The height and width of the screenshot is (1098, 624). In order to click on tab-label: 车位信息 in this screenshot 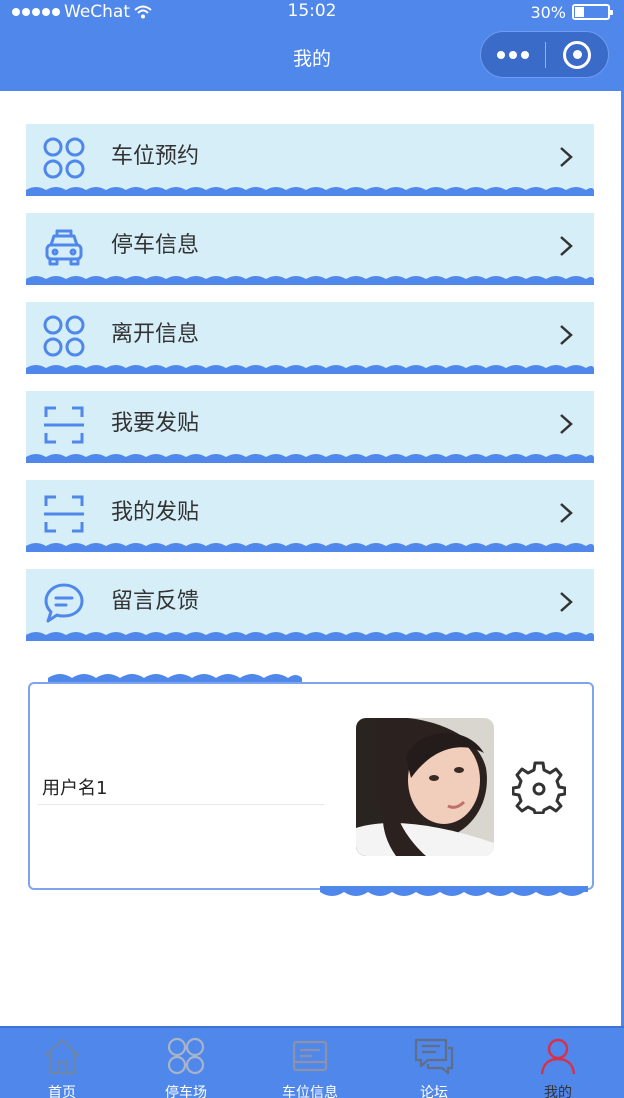, I will do `click(310, 1091)`.